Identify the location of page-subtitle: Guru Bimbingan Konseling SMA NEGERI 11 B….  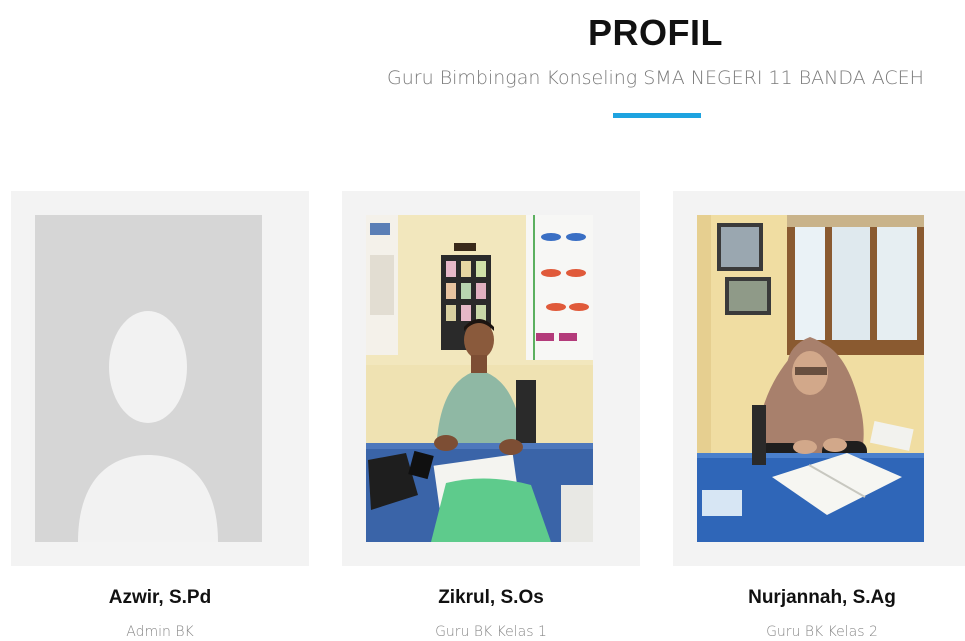
(655, 78).